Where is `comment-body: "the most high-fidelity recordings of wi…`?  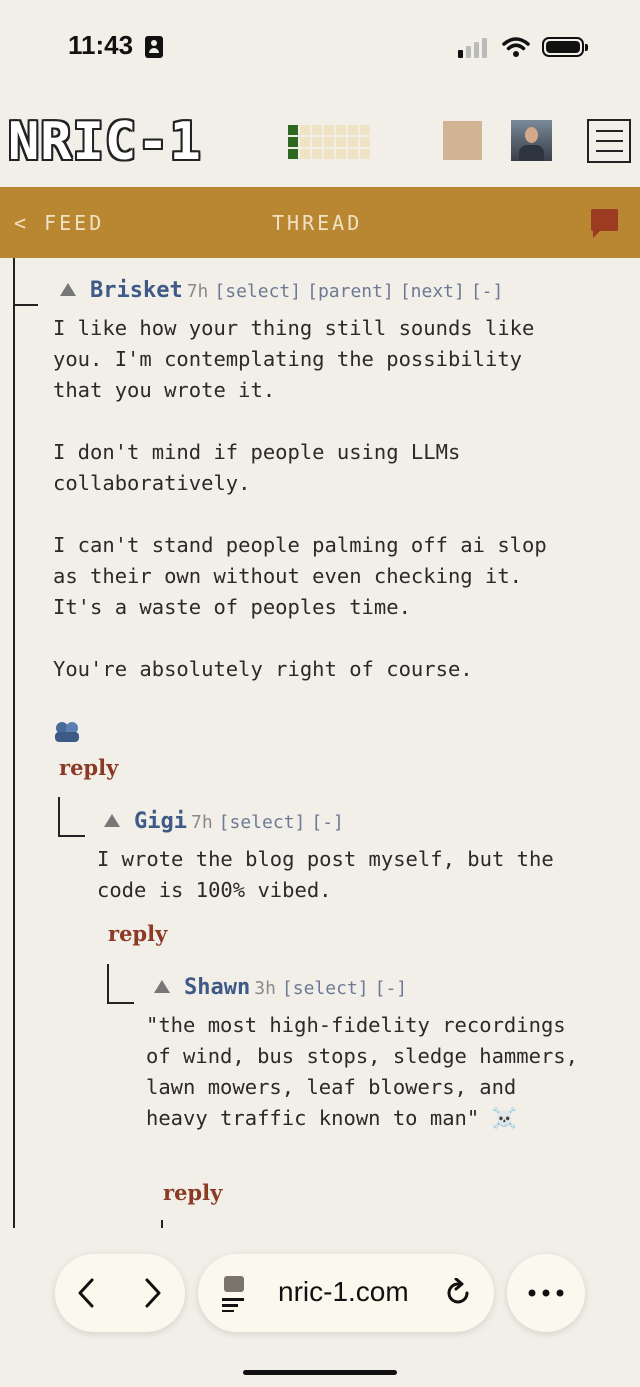
comment-body: "the most high-fidelity recordings of wi… is located at coordinates (362, 1071).